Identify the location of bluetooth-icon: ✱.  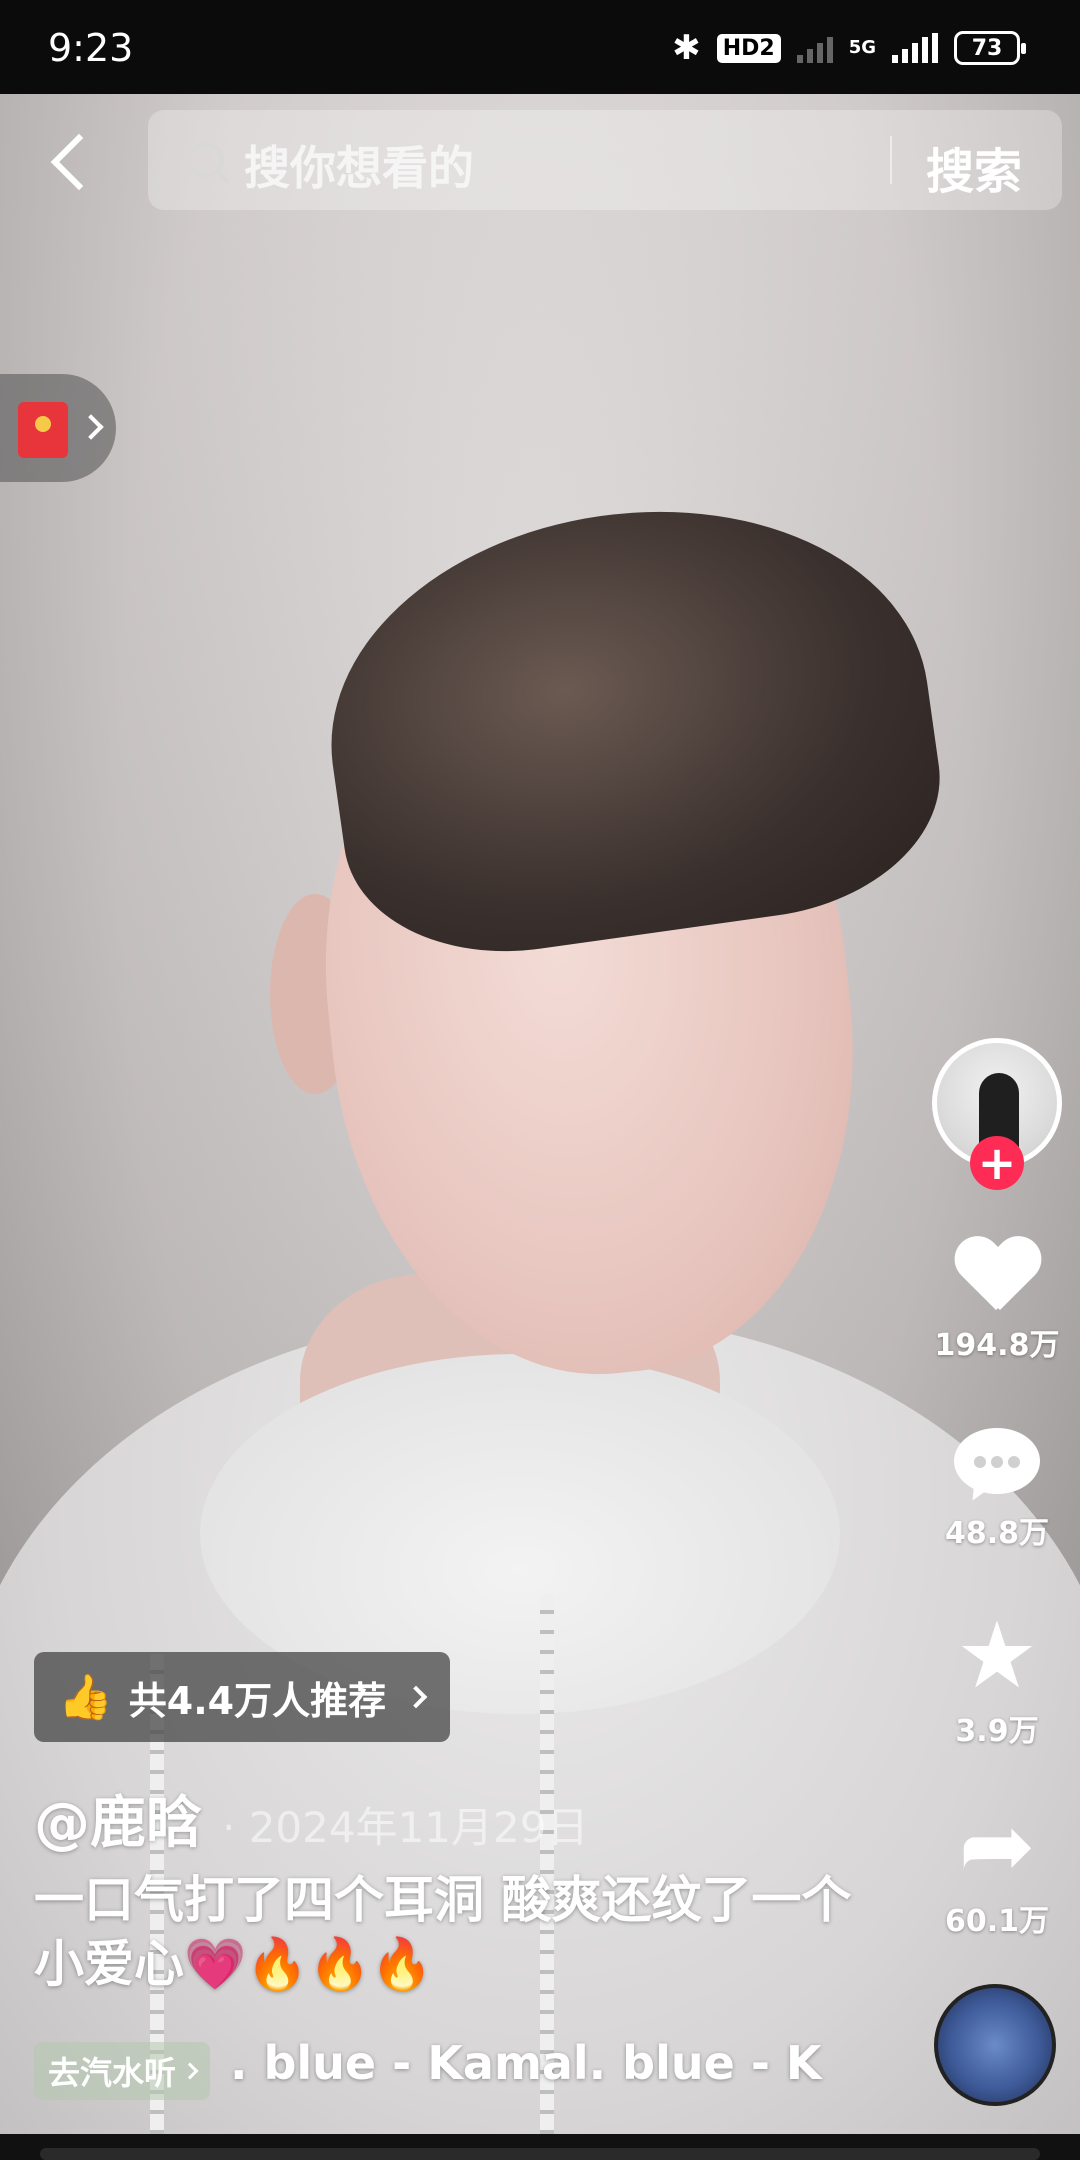
(686, 48).